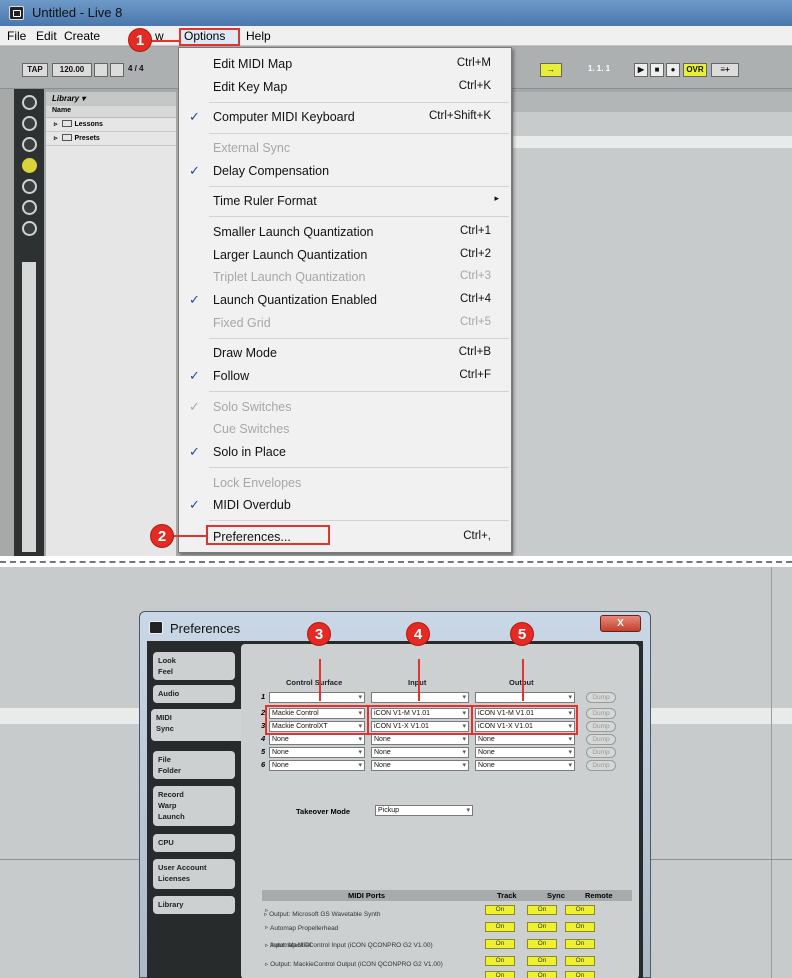  I want to click on menu-item-draw-mode: Draw Mode Ctrl+B, so click(345, 353).